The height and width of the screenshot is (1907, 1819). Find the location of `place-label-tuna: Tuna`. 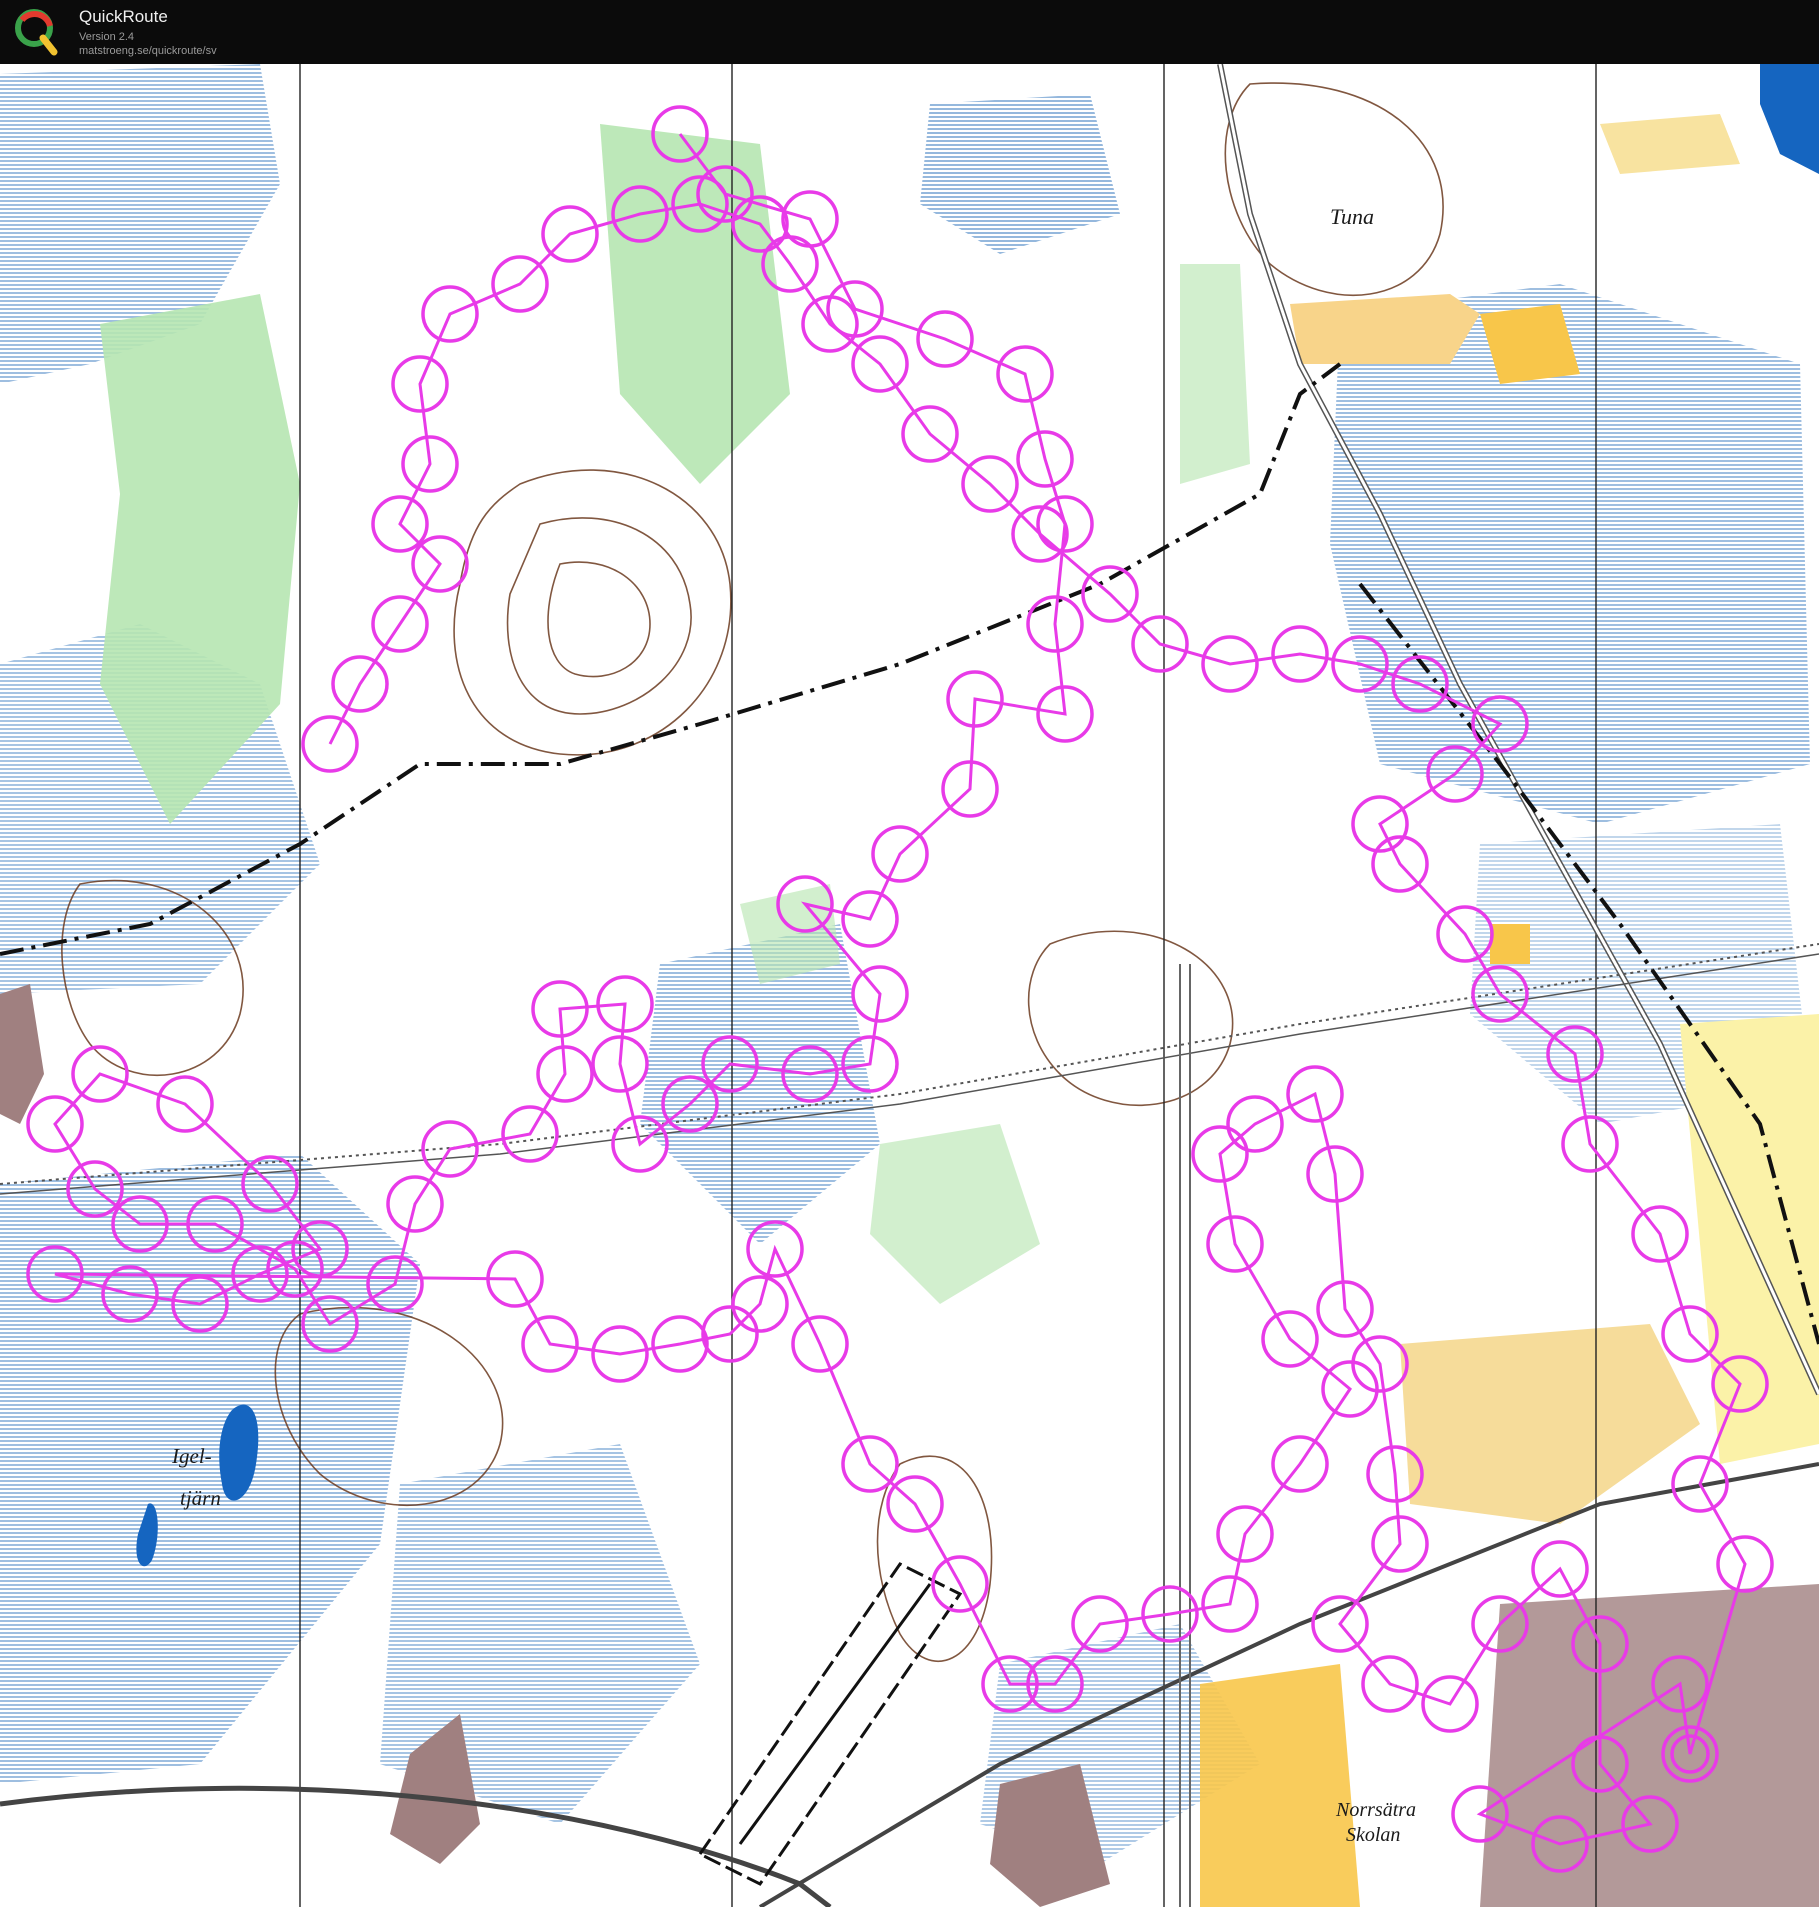

place-label-tuna: Tuna is located at coordinates (1352, 216).